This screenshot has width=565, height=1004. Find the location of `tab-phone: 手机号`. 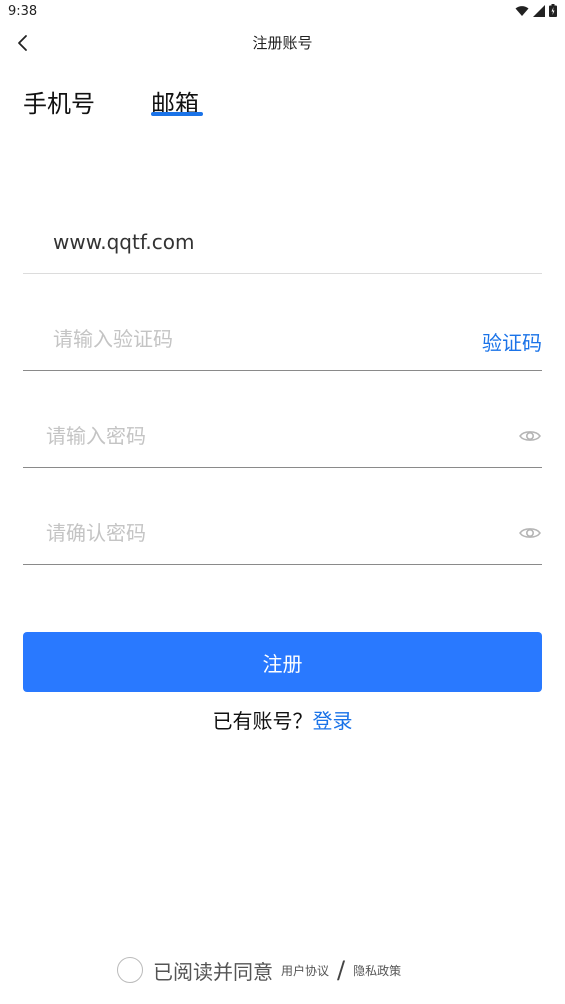

tab-phone: 手机号 is located at coordinates (59, 101).